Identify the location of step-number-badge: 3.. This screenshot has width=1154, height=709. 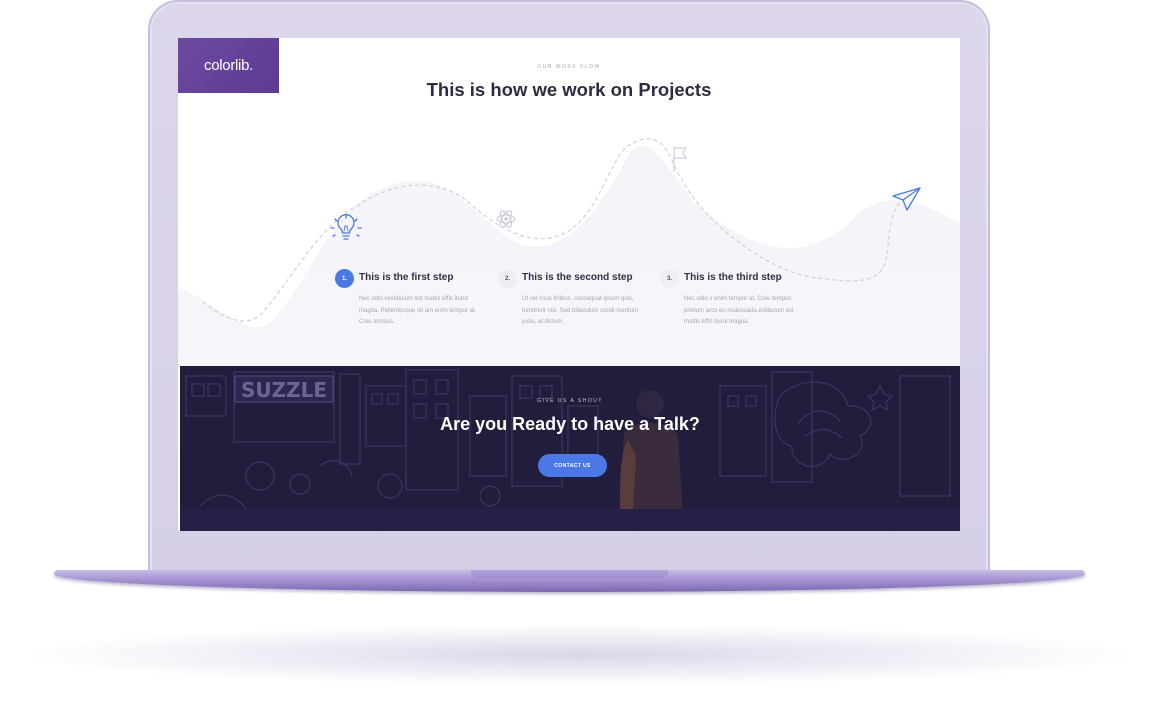
(669, 278).